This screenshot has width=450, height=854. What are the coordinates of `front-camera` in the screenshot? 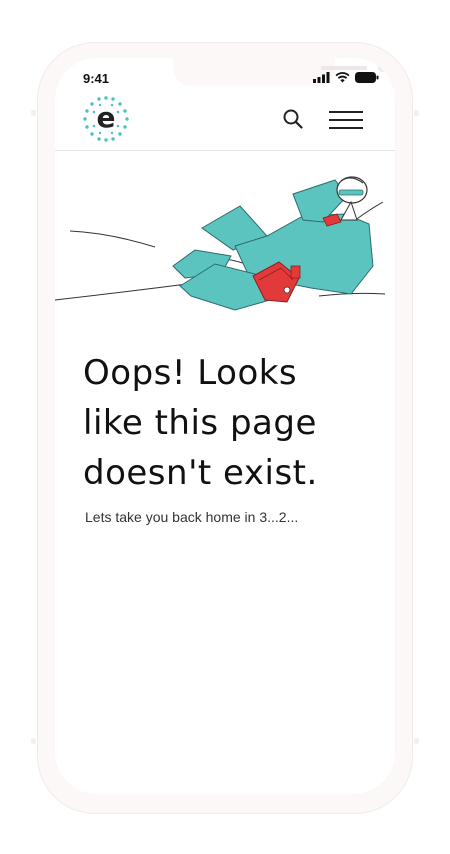 It's located at (382, 67).